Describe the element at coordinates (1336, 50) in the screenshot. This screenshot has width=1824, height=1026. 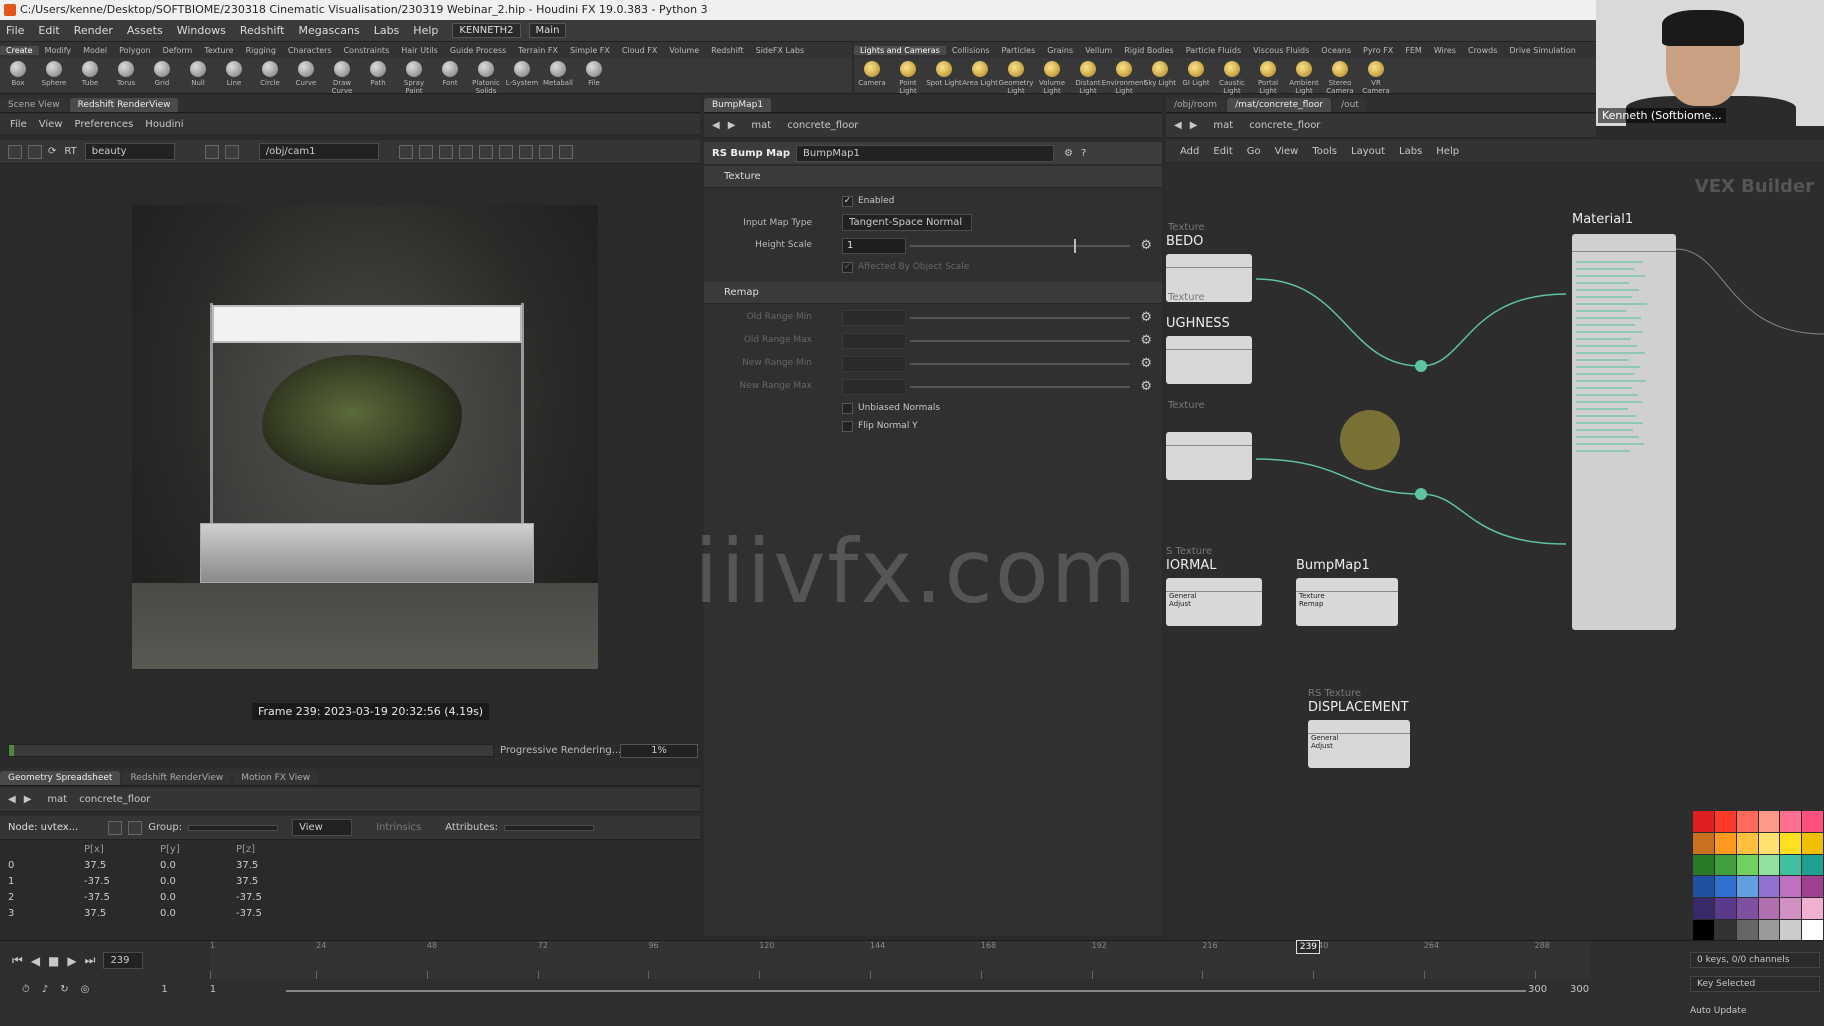
I see `shelf-tab-oceans: Oceans` at that location.